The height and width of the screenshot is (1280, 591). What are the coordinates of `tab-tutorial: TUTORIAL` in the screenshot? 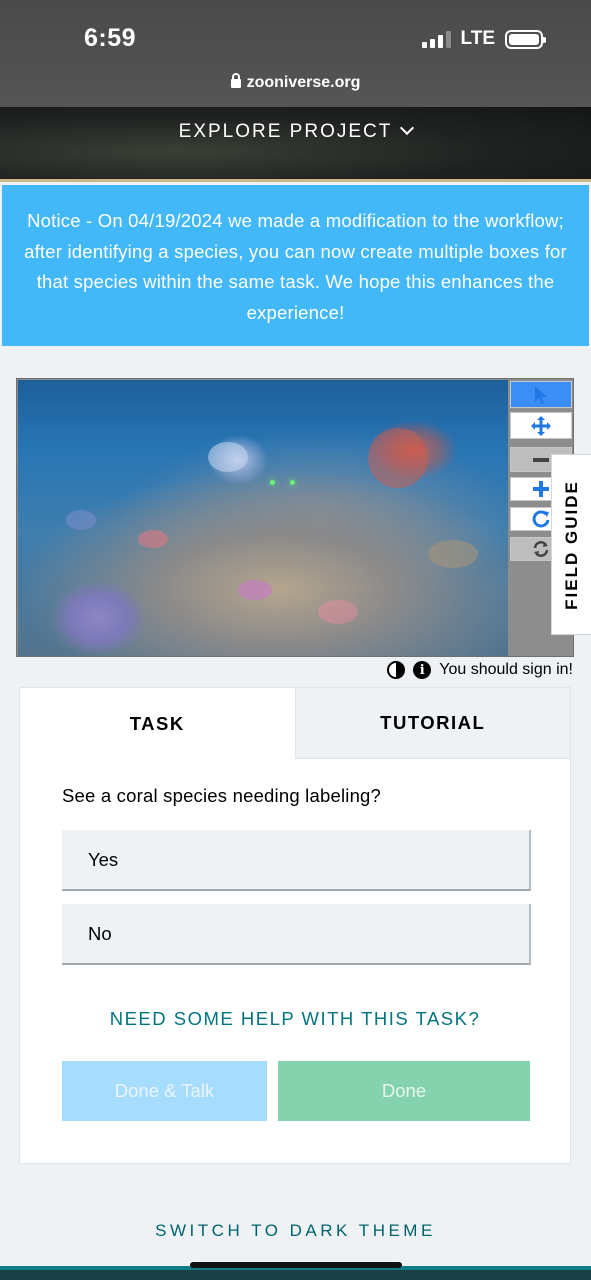 It's located at (432, 723).